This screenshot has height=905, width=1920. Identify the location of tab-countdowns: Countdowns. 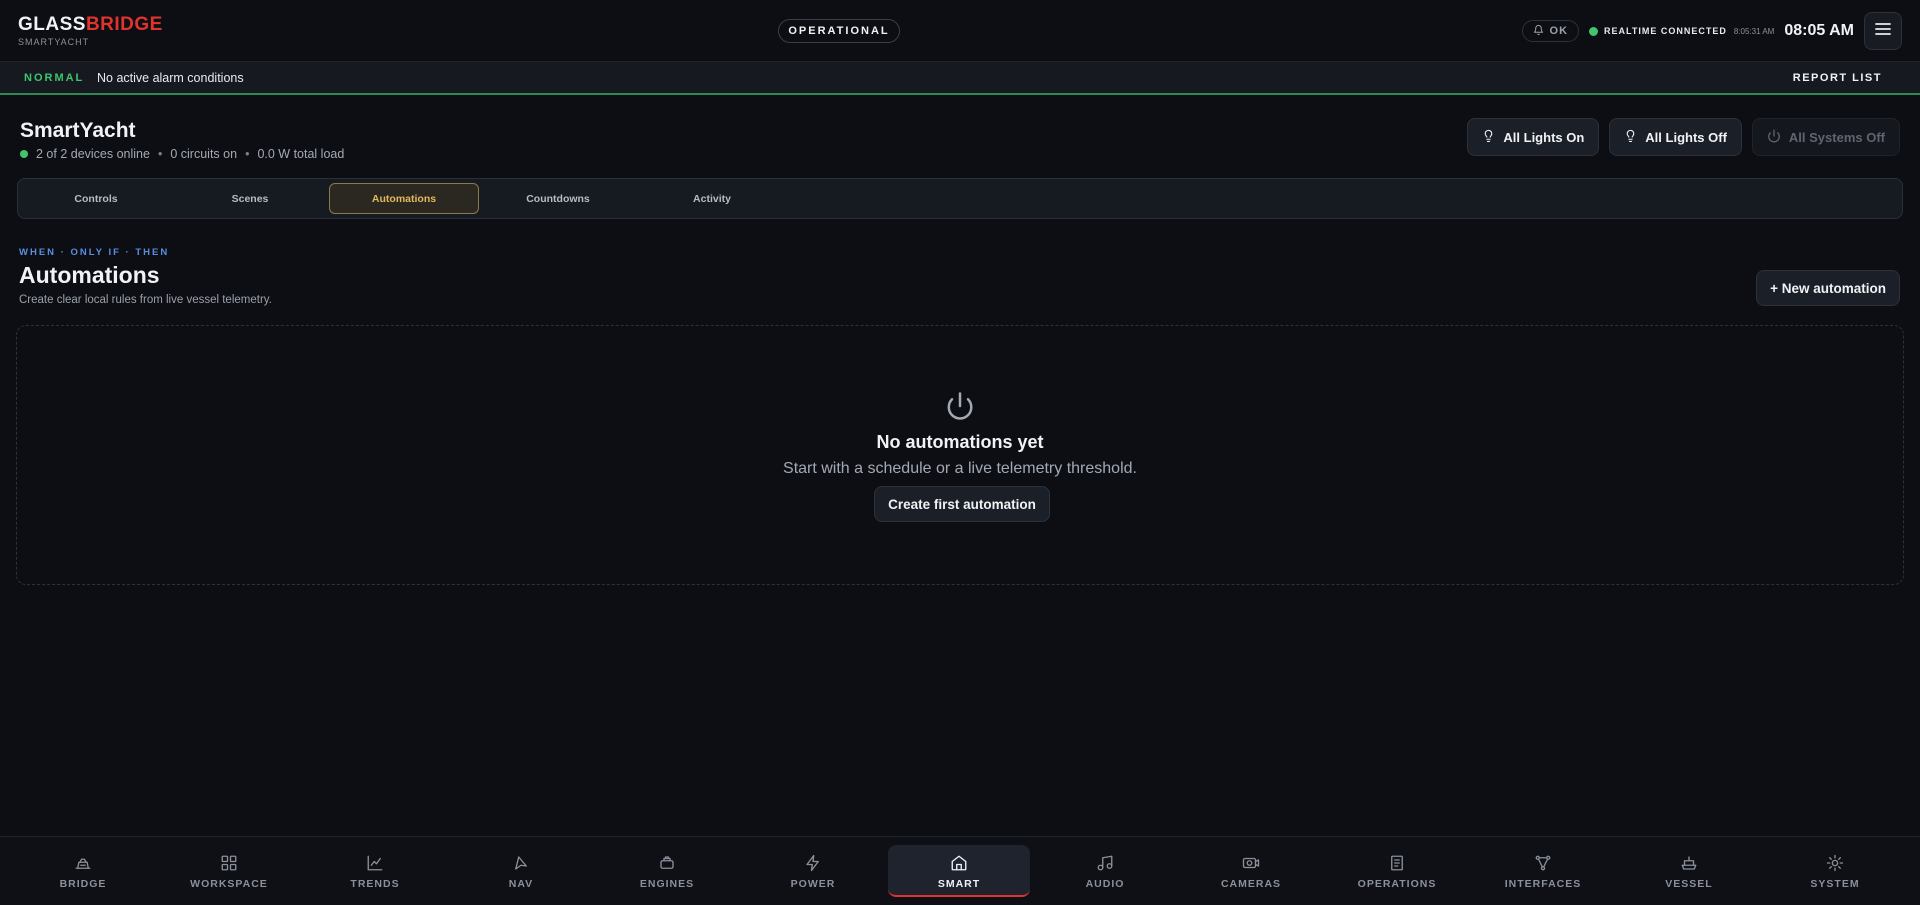
(558, 198).